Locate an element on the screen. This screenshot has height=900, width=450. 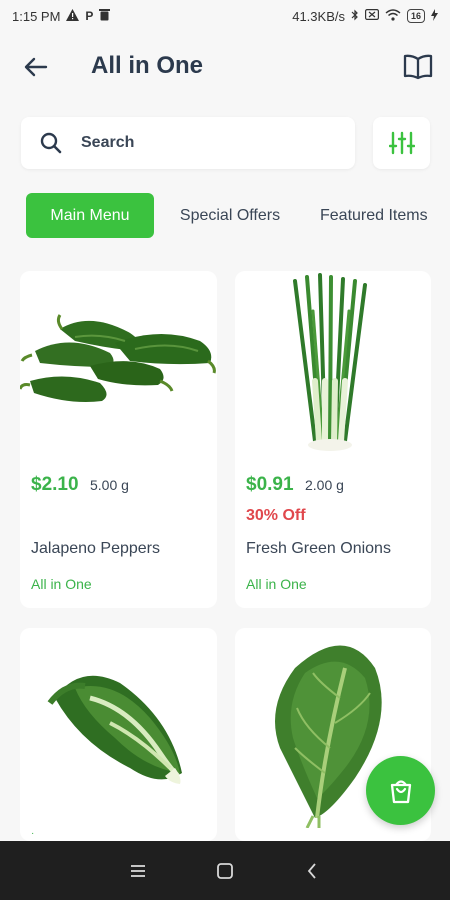
charging-icon is located at coordinates (434, 16).